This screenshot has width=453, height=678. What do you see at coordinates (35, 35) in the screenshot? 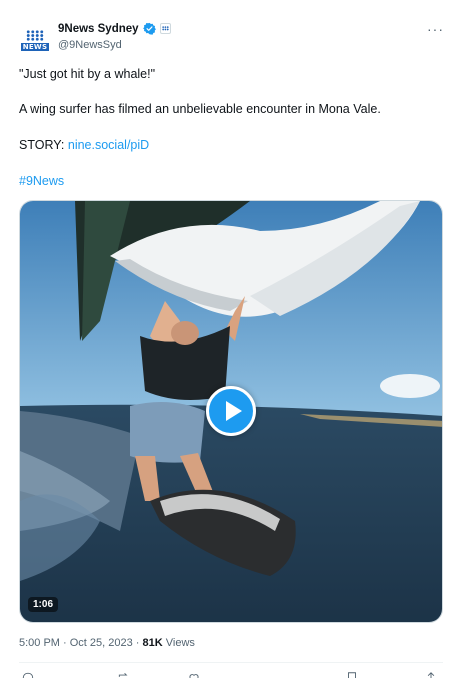
I see `nine-logo-grid` at bounding box center [35, 35].